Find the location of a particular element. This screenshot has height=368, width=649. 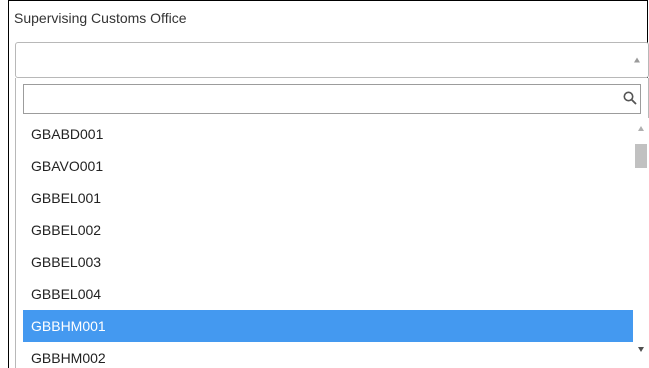

field-label: Supervising Customs Office is located at coordinates (100, 18).